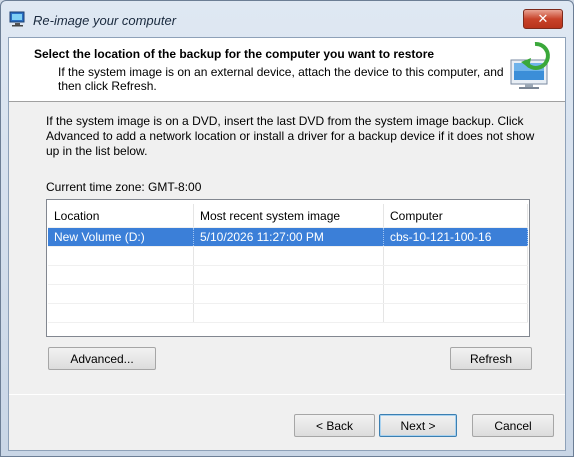  Describe the element at coordinates (124, 187) in the screenshot. I see `timezone-label: Current time zone: GMT-8:00` at that location.